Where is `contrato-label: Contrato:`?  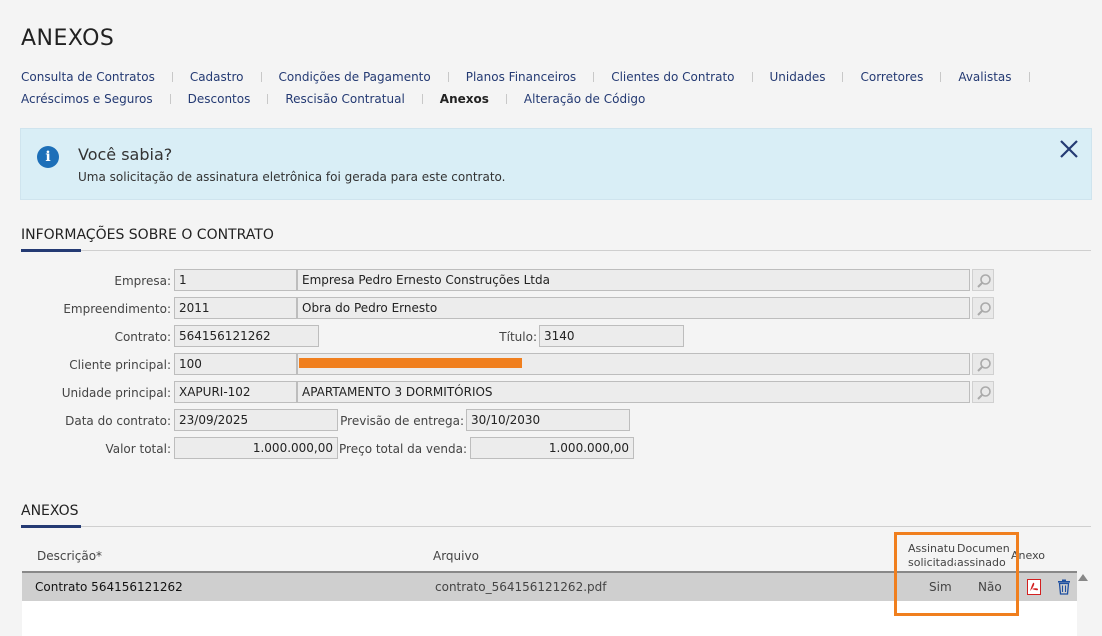
contrato-label: Contrato: is located at coordinates (142, 337).